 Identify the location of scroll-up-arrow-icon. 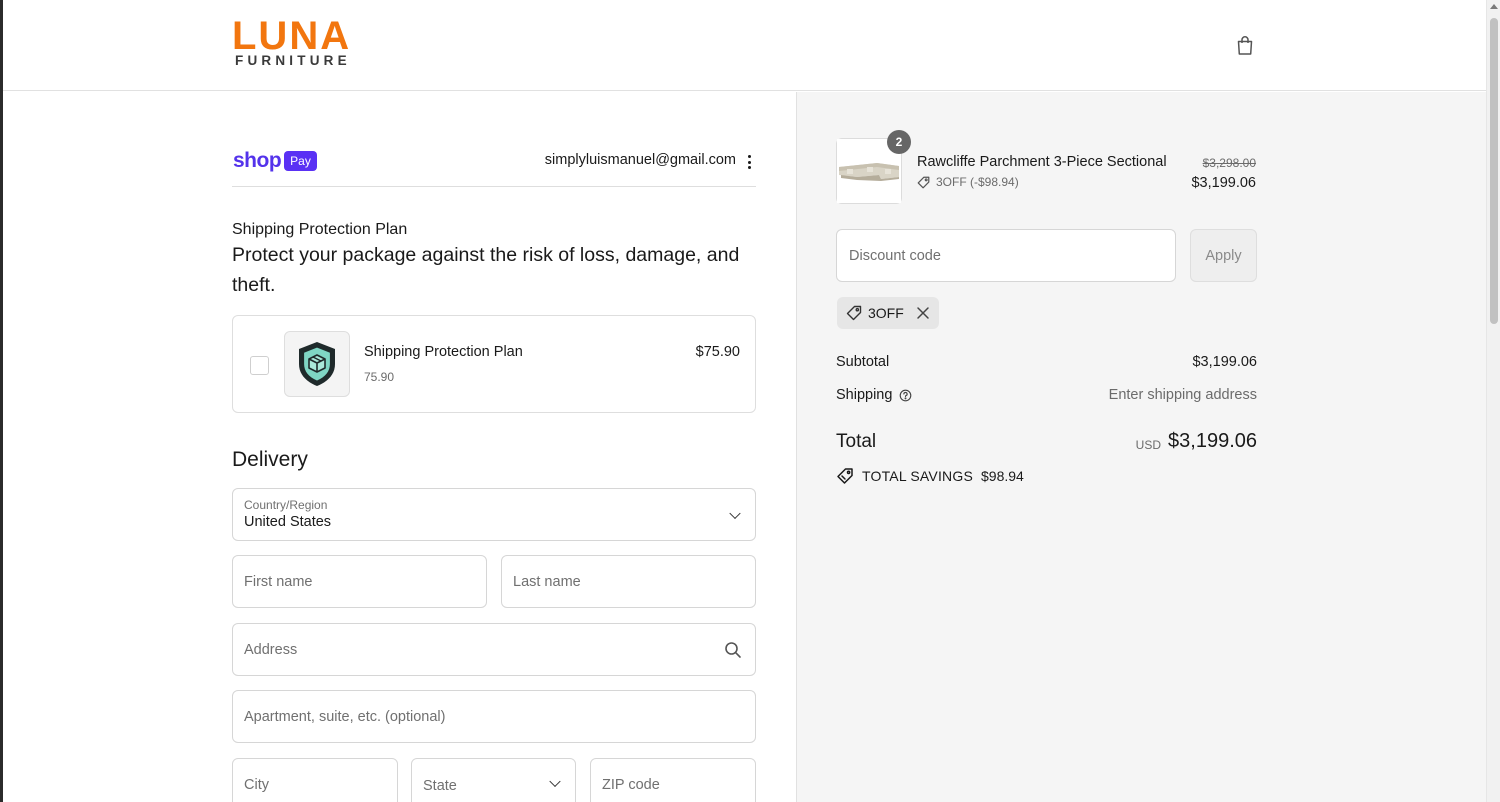
(1494, 6).